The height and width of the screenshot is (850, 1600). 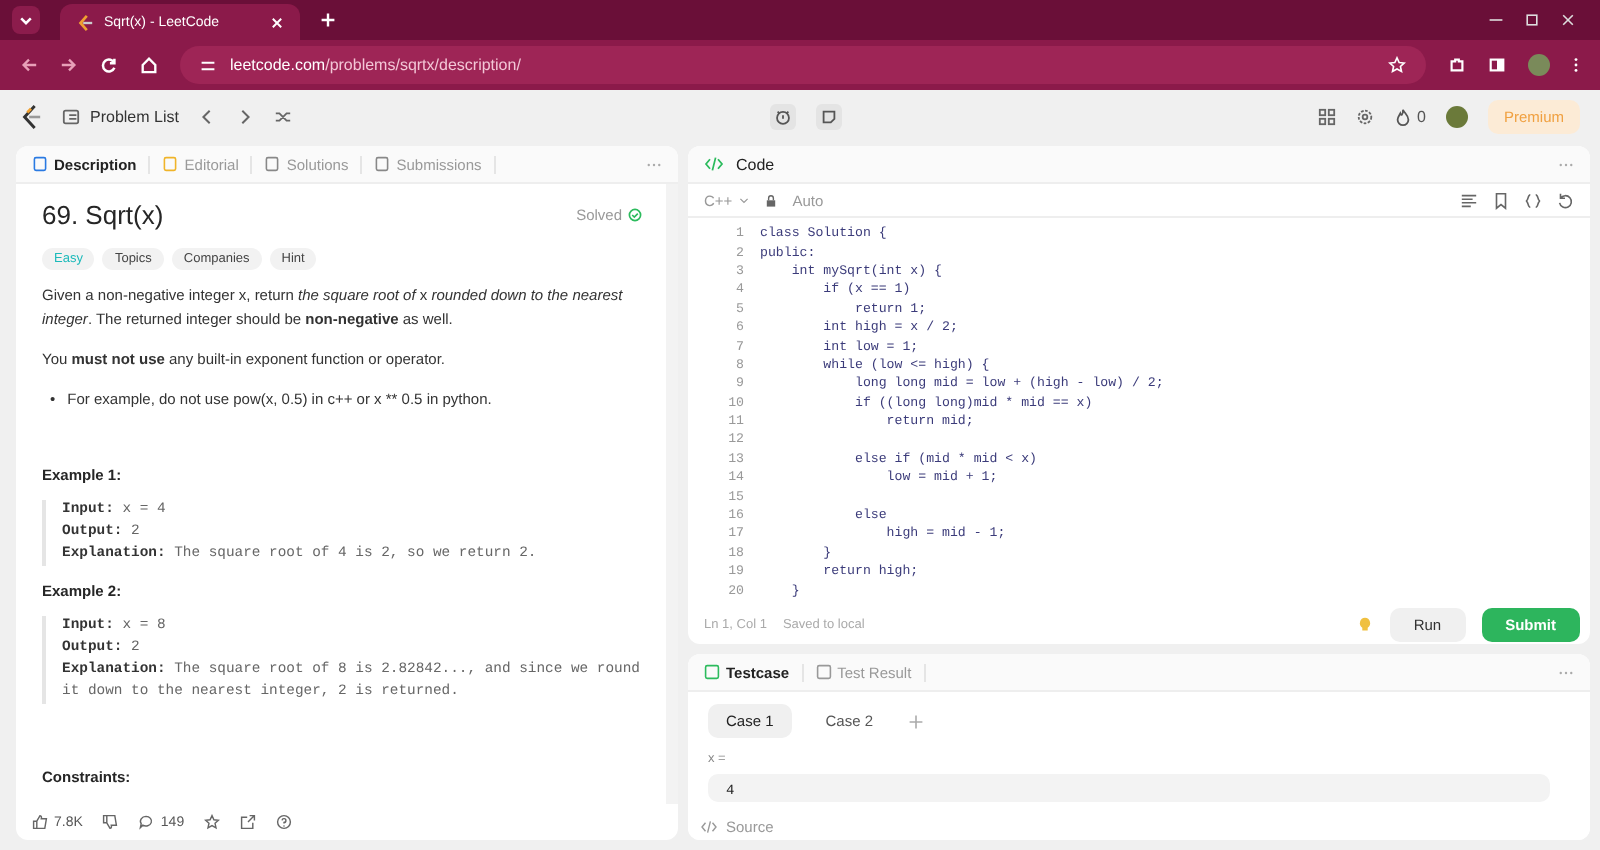 I want to click on shuffle-icon, so click(x=283, y=116).